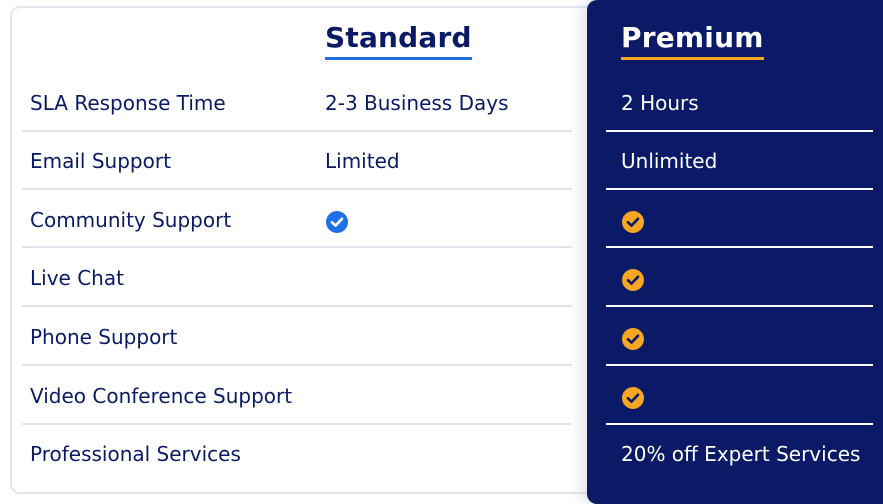 The image size is (883, 504). What do you see at coordinates (362, 161) in the screenshot?
I see `standard-value-email-support: Limited` at bounding box center [362, 161].